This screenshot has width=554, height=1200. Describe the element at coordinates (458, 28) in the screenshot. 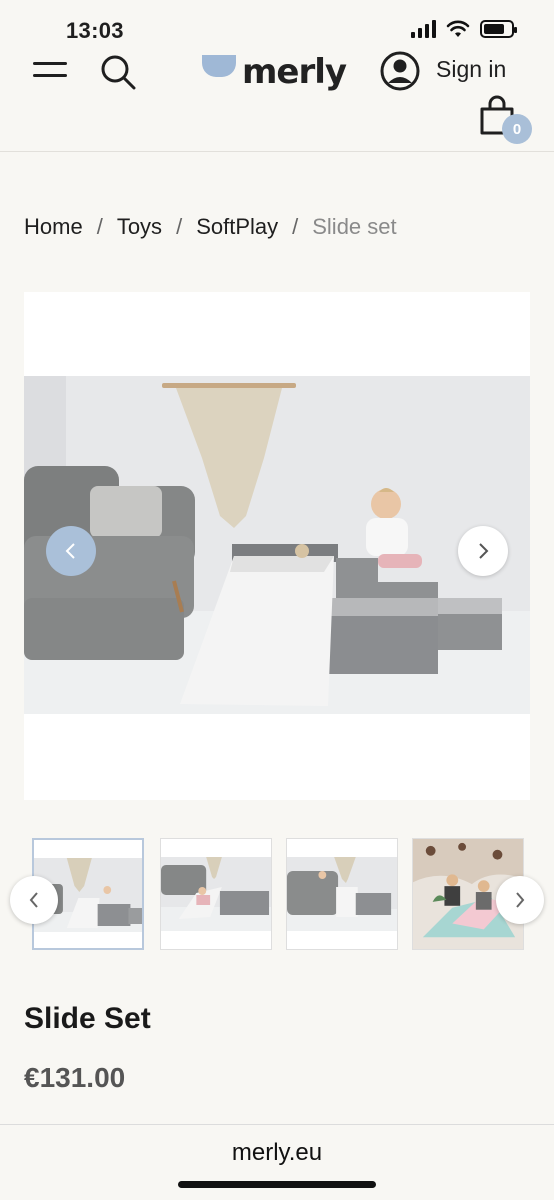

I see `wifi-icon` at that location.